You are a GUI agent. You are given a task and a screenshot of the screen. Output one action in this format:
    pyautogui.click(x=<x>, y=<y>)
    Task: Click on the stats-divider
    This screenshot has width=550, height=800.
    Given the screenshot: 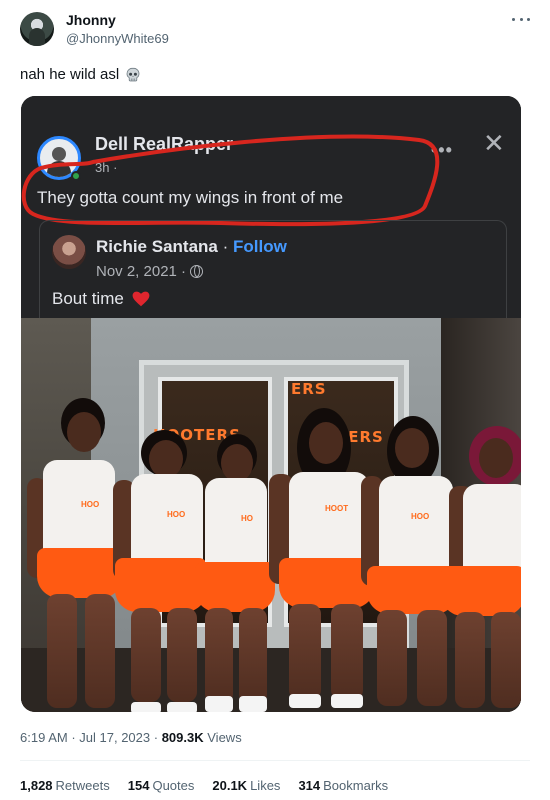 What is the action you would take?
    pyautogui.click(x=275, y=760)
    